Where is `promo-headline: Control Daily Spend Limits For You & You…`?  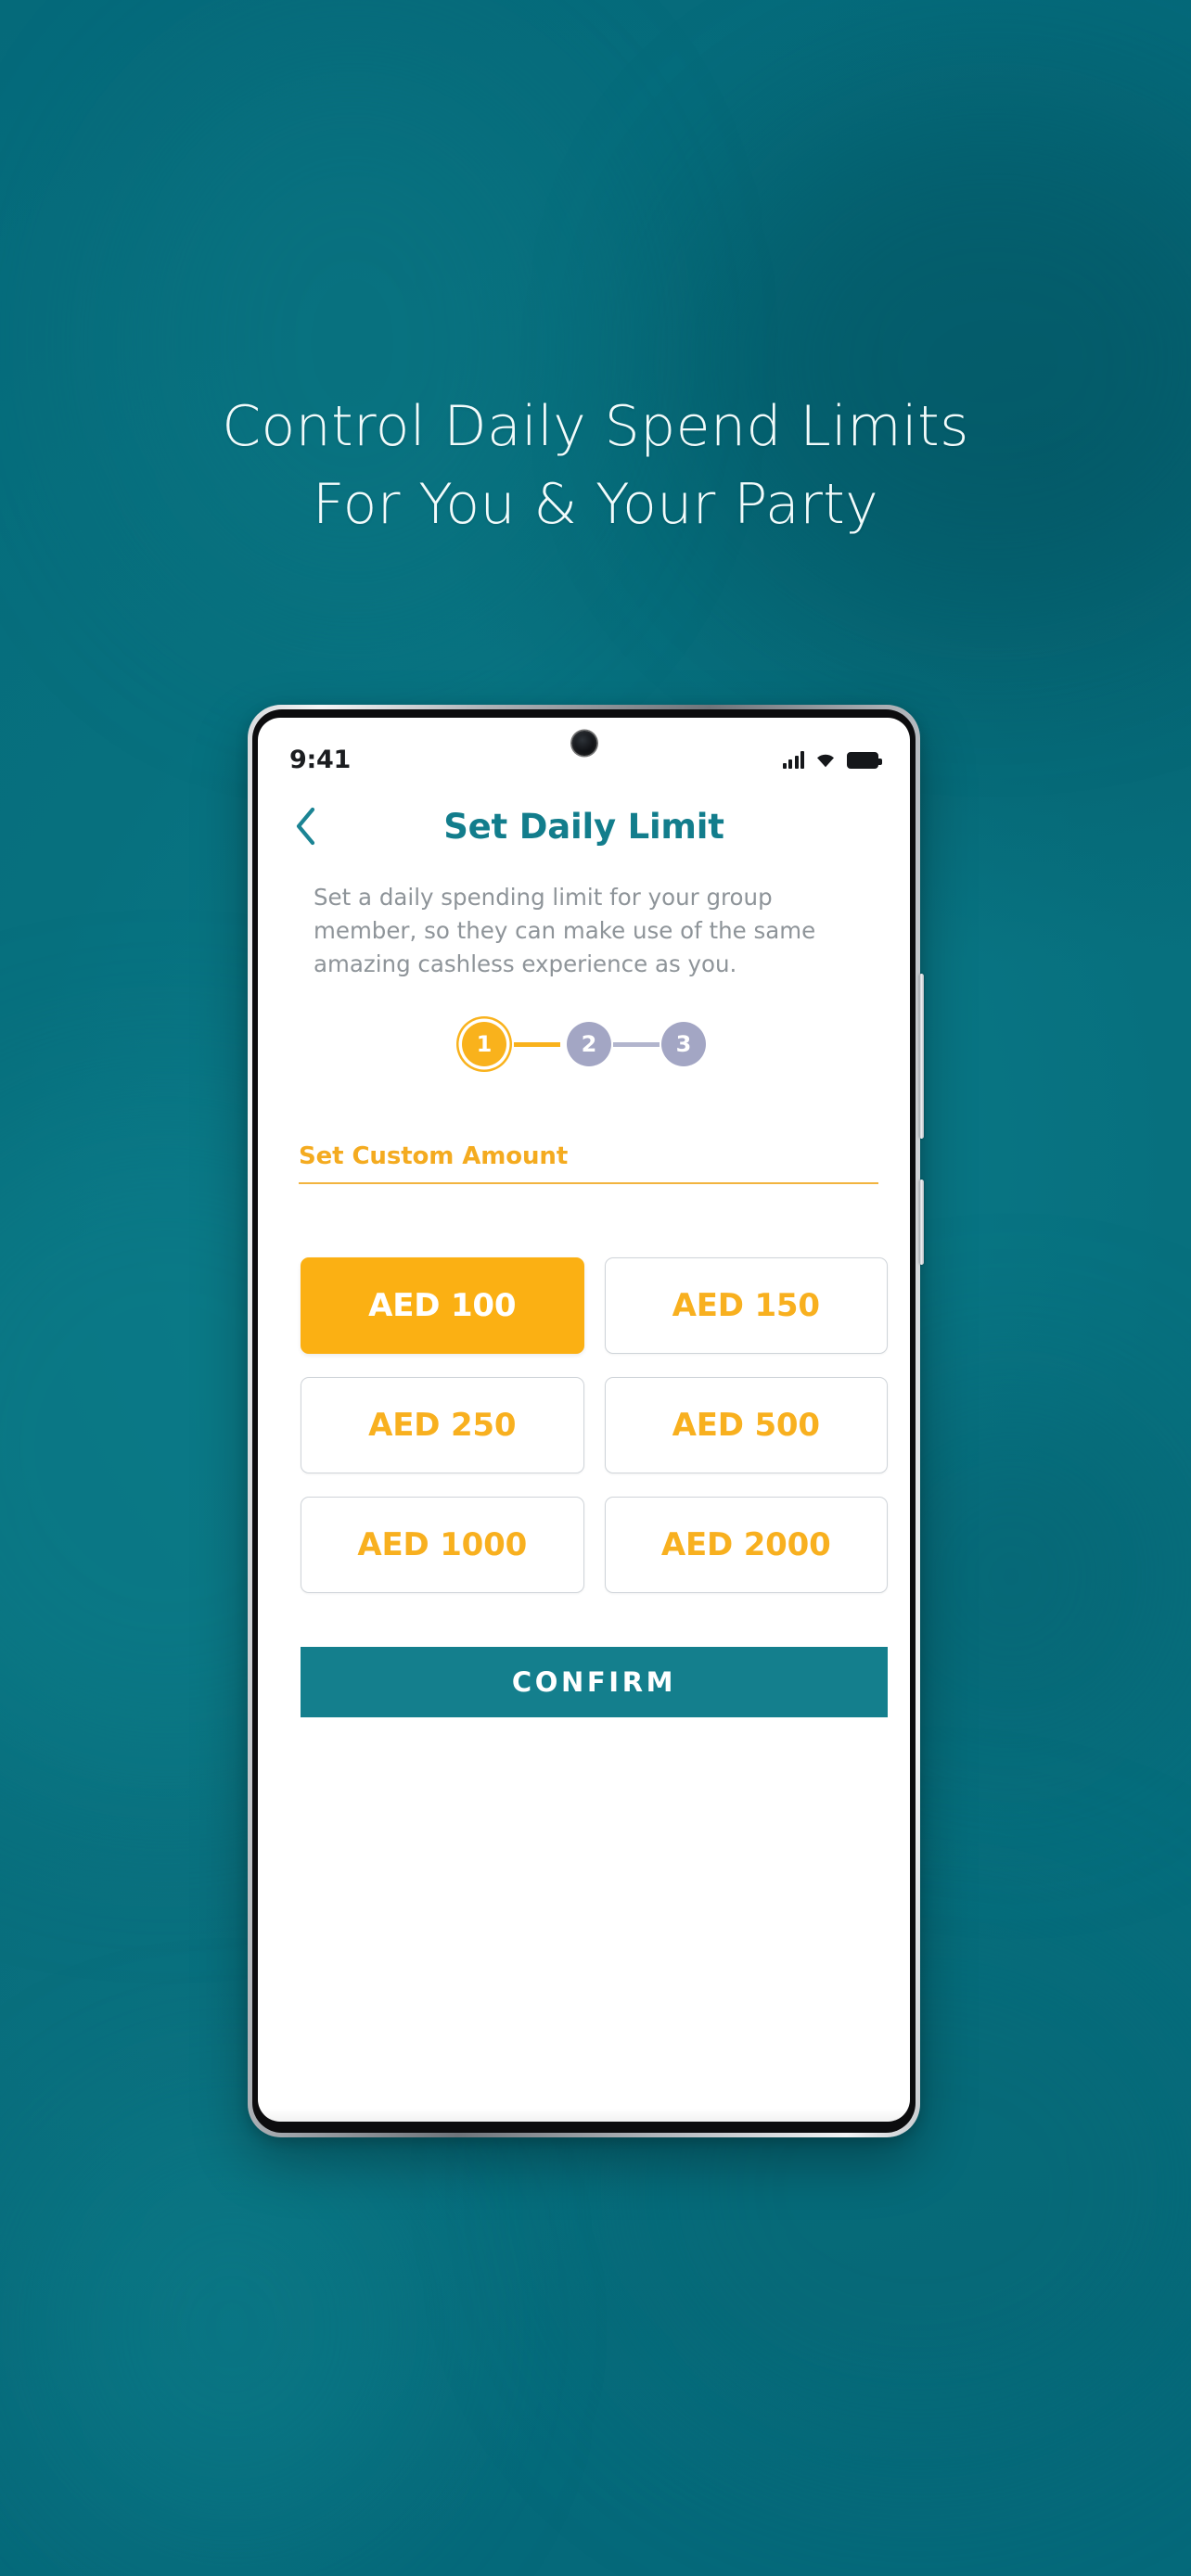 promo-headline: Control Daily Spend Limits For You & You… is located at coordinates (595, 465).